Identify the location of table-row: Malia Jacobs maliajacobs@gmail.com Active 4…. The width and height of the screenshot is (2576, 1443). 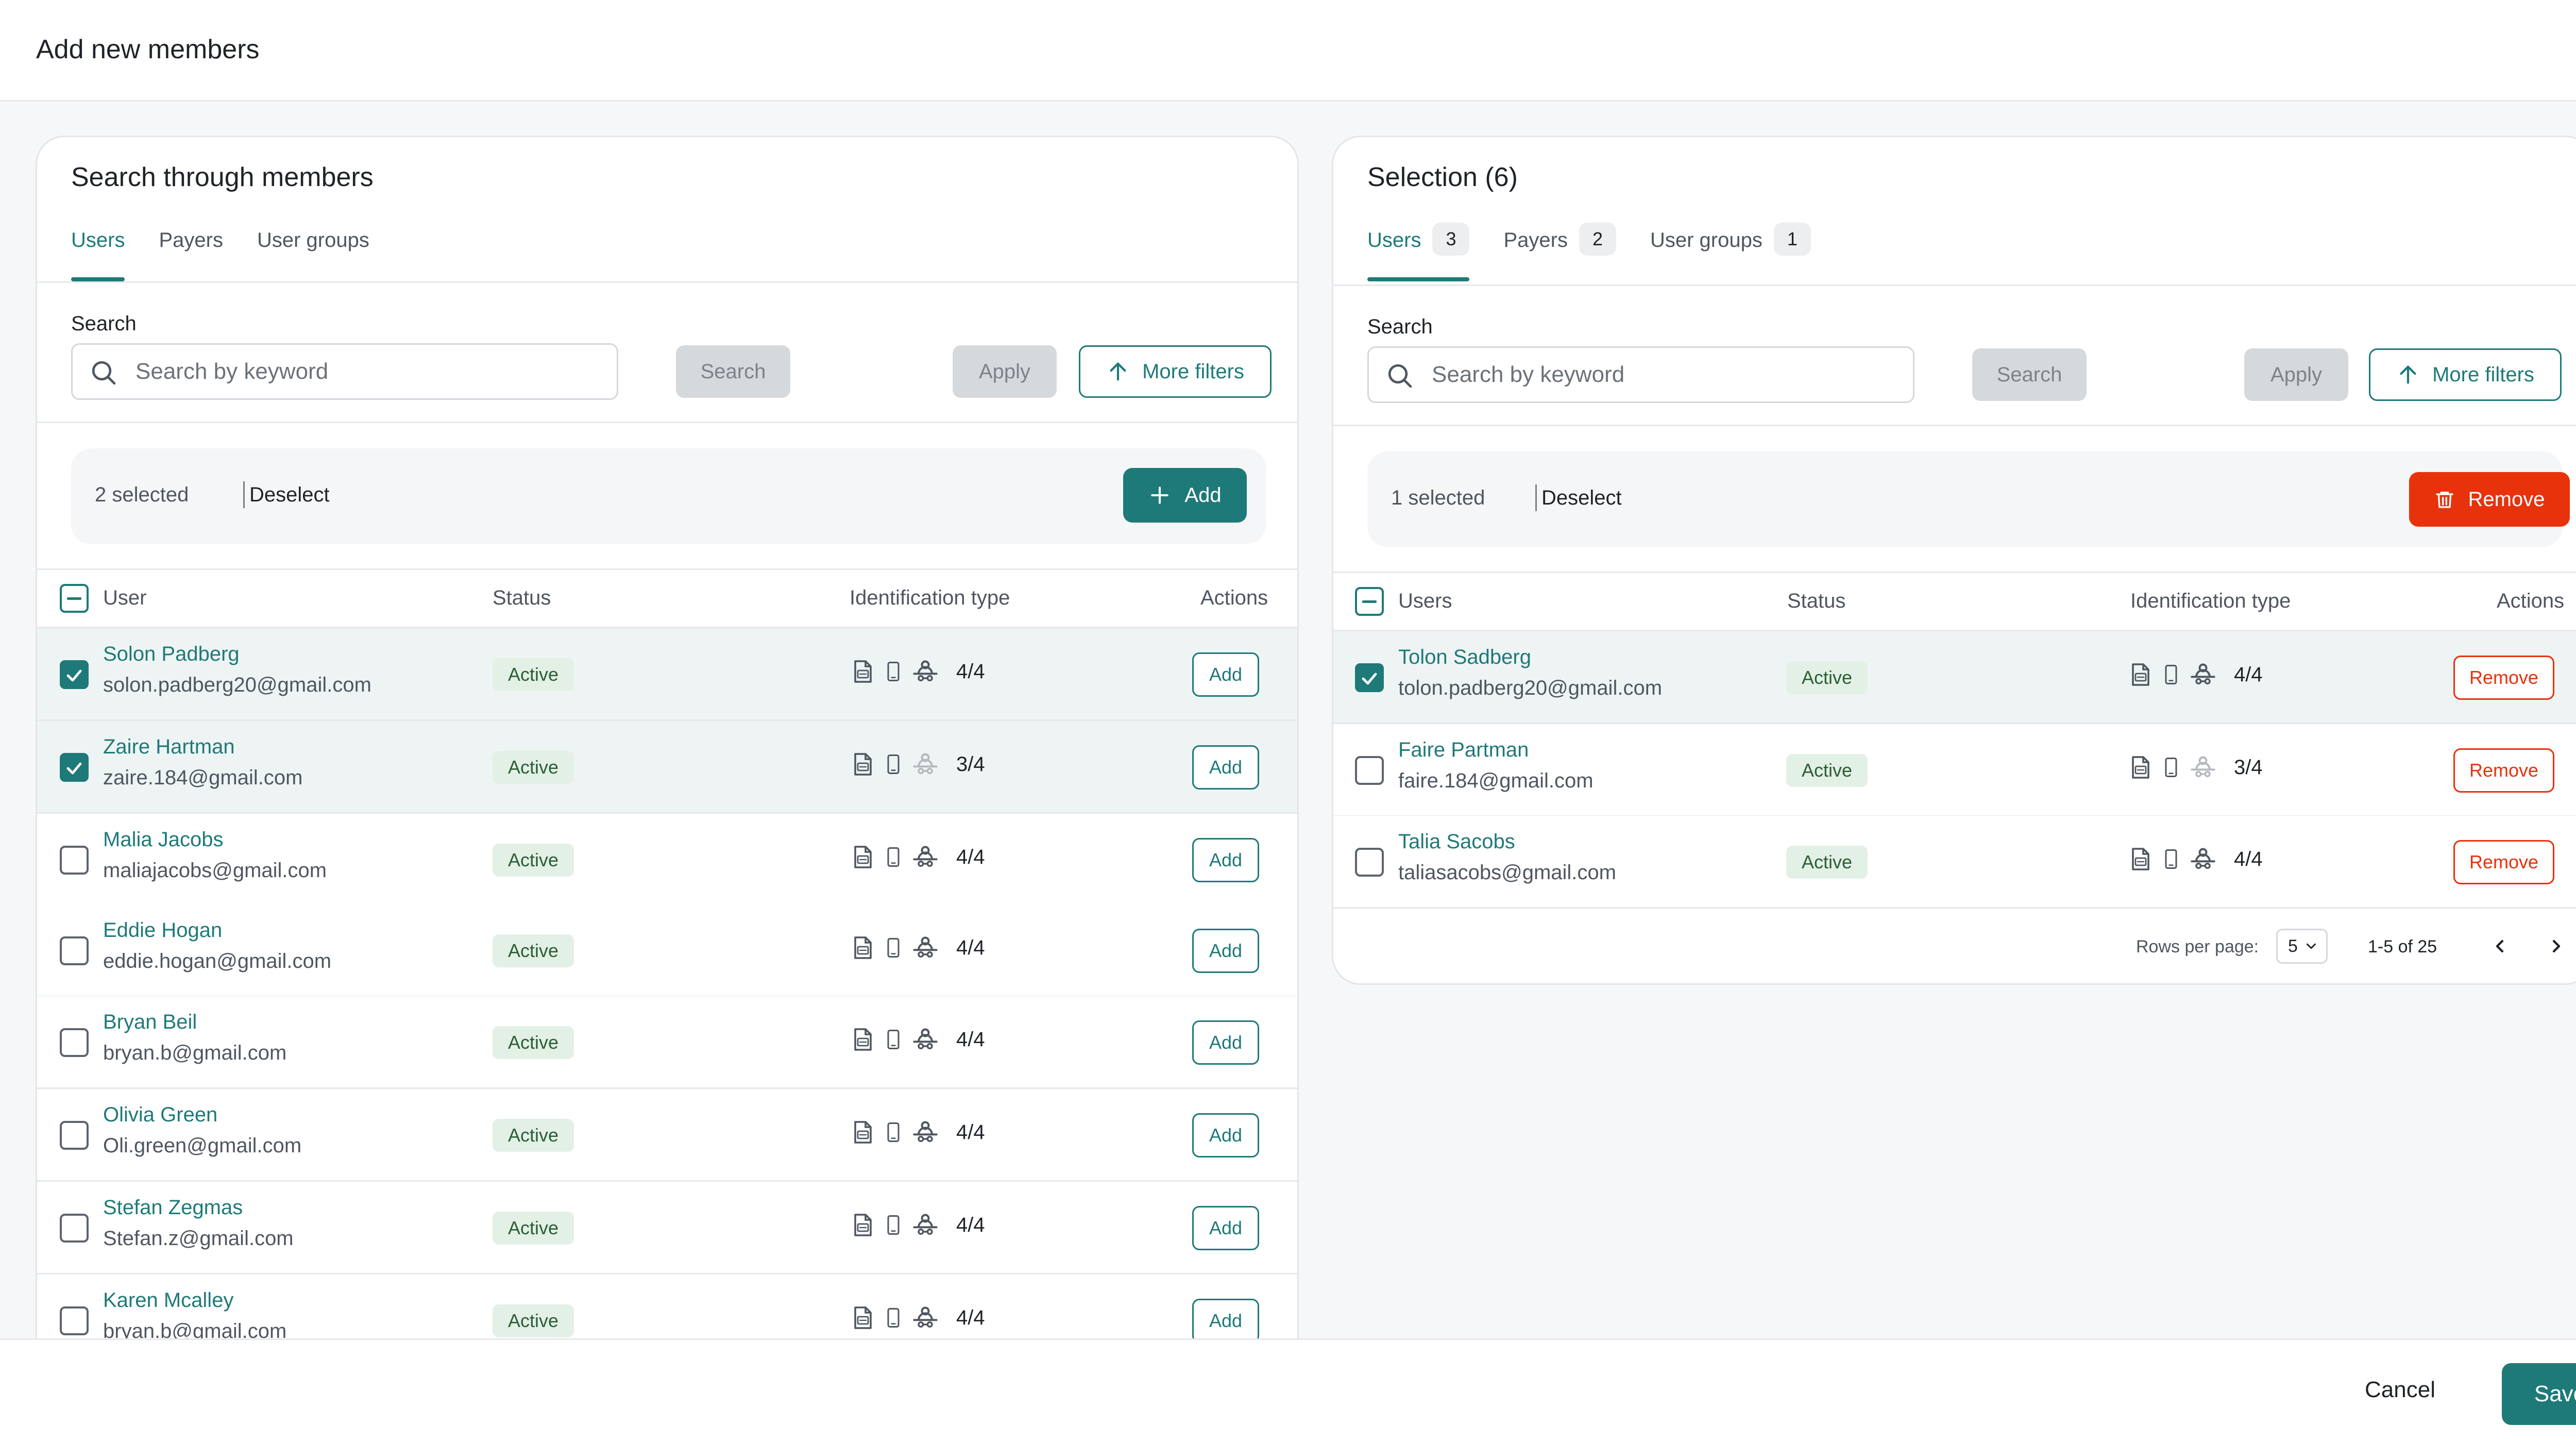
(667, 860).